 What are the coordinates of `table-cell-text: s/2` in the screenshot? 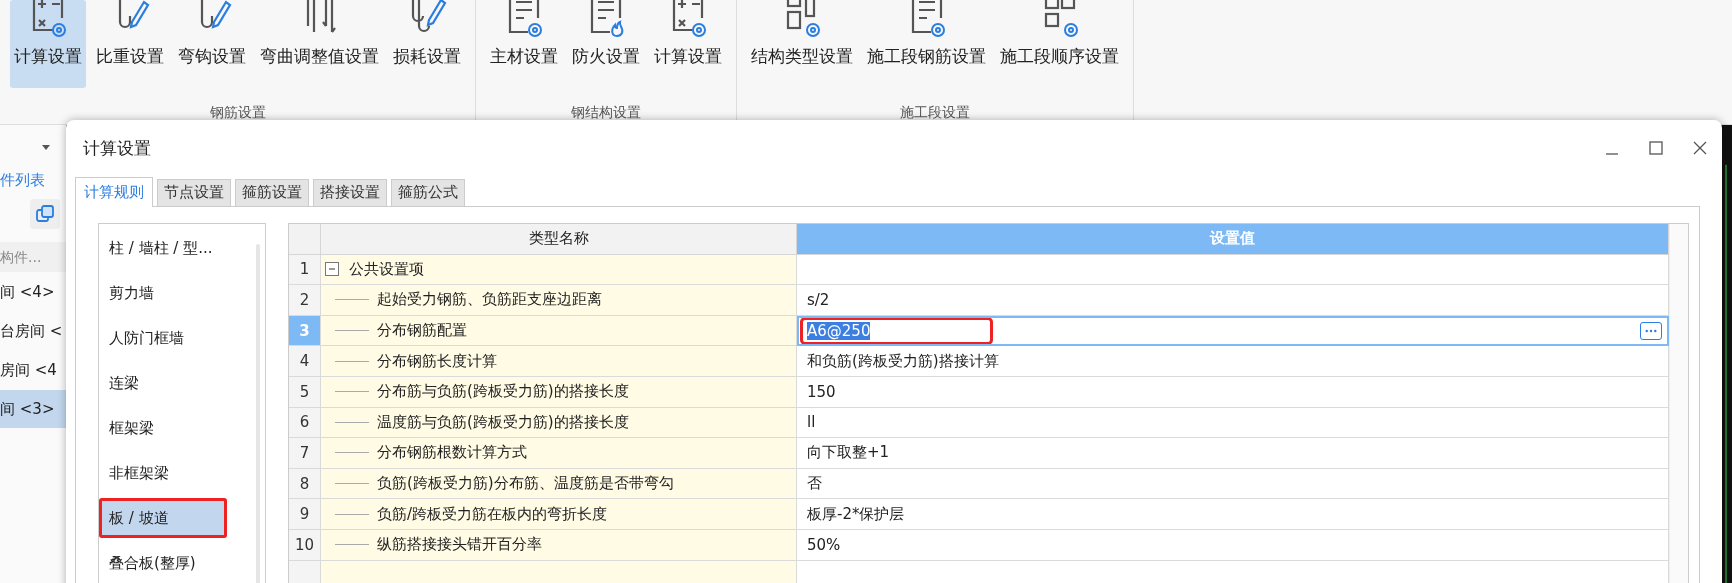 It's located at (818, 300).